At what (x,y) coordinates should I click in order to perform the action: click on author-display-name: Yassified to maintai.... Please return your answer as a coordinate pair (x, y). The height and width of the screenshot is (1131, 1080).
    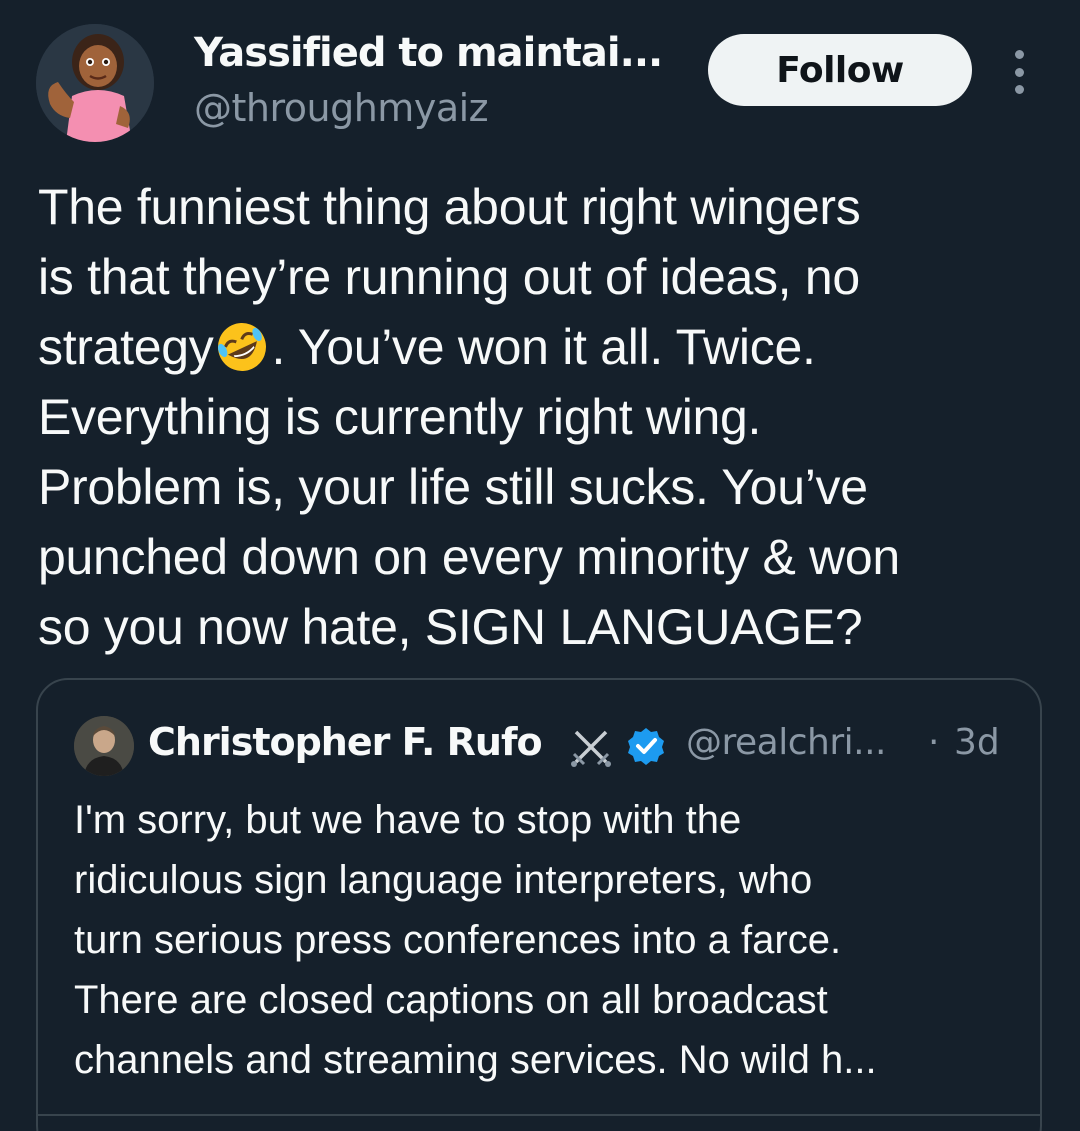
    Looking at the image, I should click on (428, 53).